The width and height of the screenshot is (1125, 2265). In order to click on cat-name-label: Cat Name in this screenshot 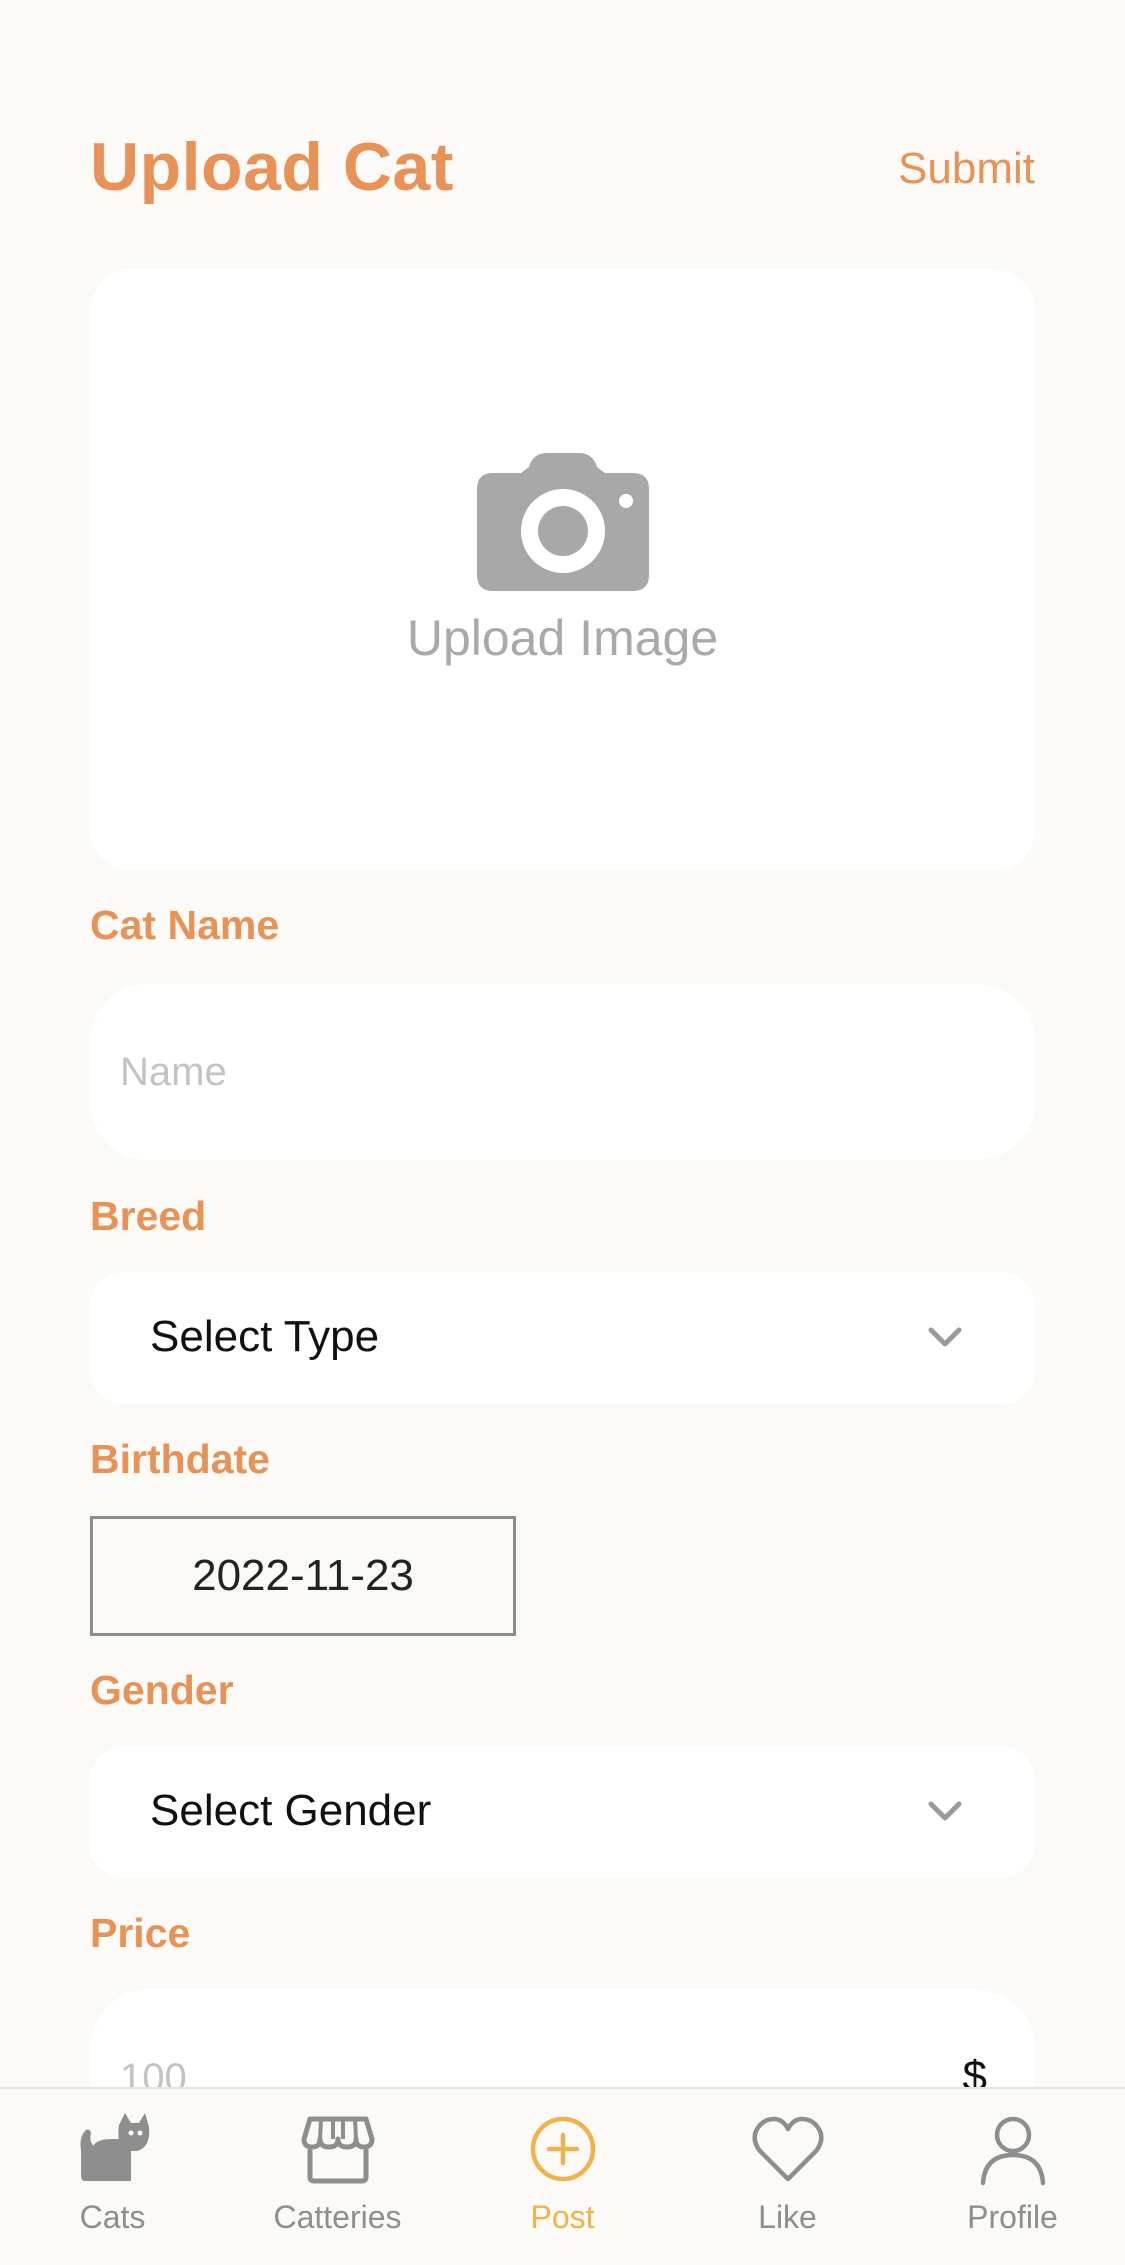, I will do `click(185, 925)`.